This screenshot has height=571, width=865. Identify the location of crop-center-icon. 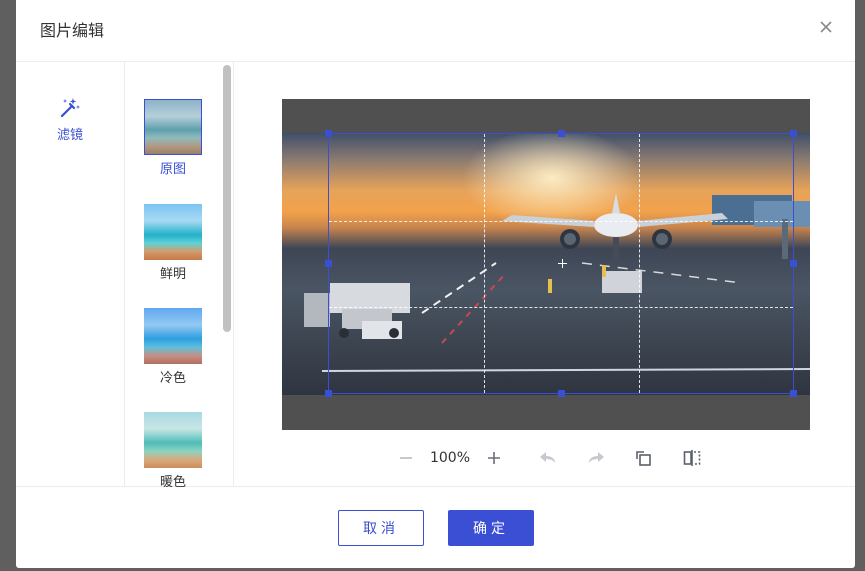
(562, 263).